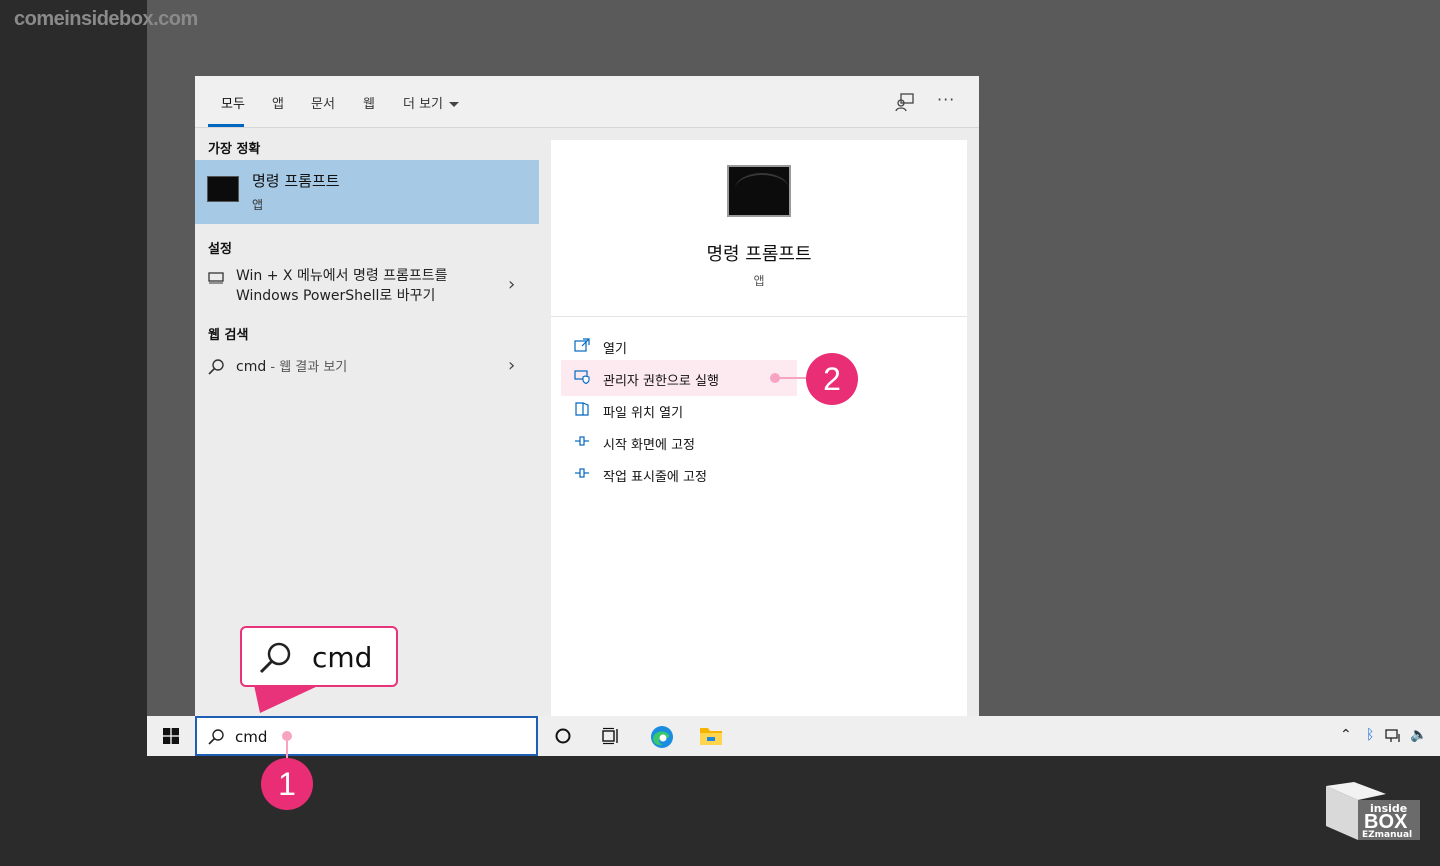  I want to click on edge-browser-icon, so click(662, 737).